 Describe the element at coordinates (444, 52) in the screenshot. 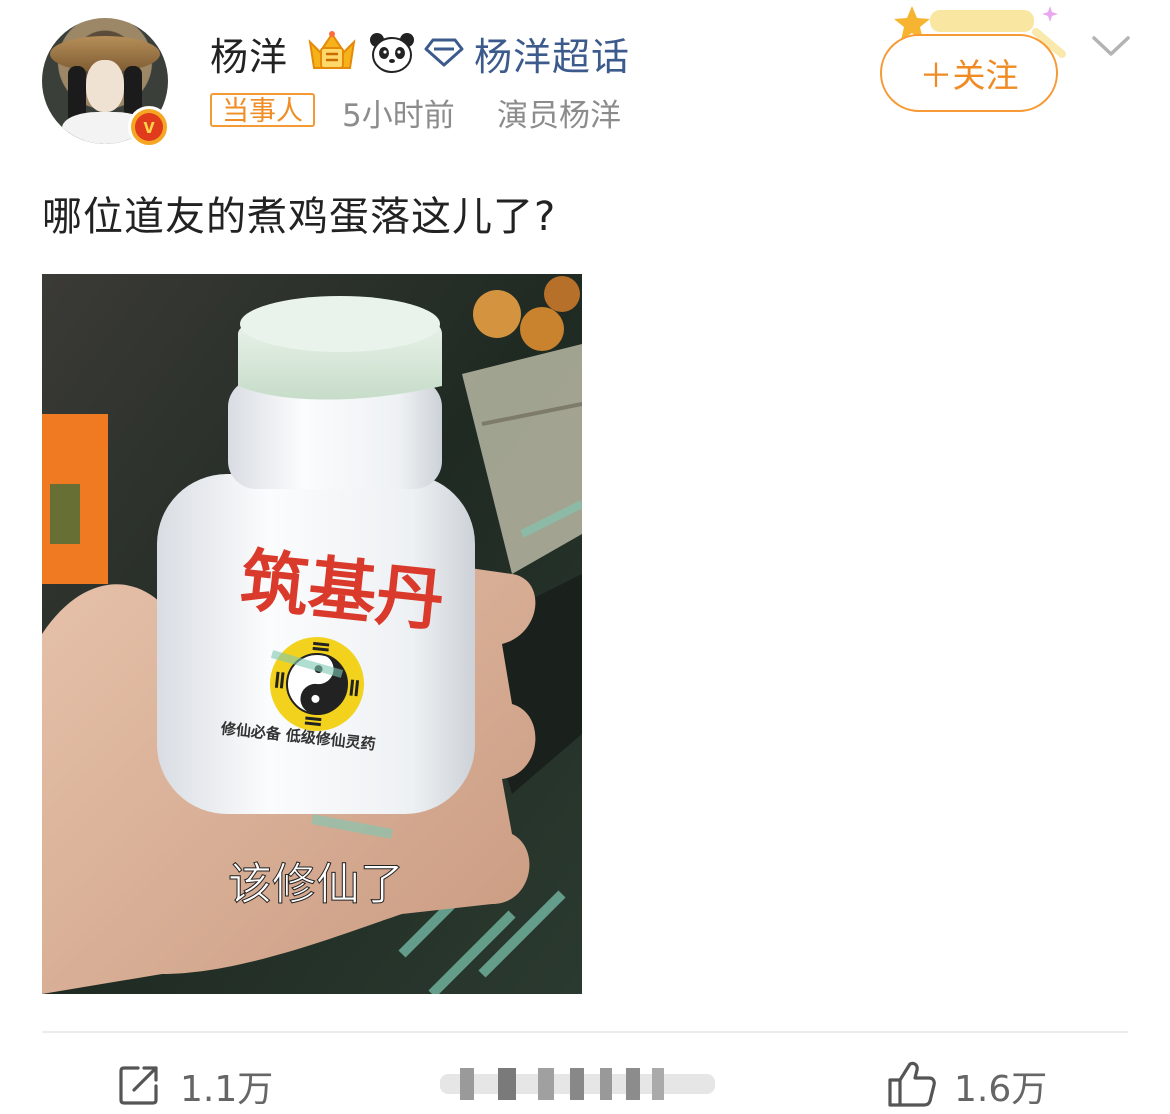

I see `diamond-icon` at that location.